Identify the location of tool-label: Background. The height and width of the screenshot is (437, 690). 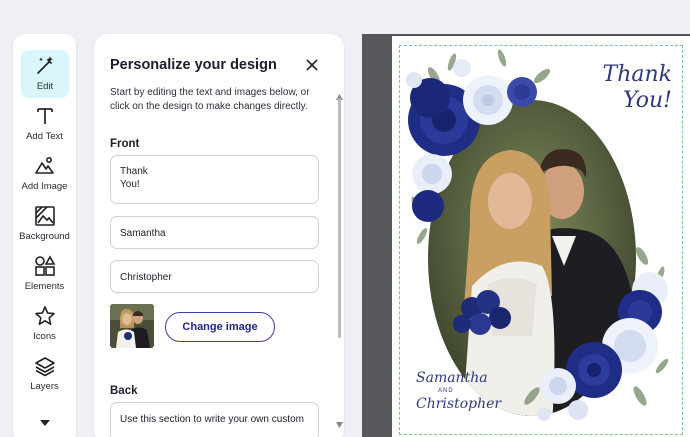
(44, 236).